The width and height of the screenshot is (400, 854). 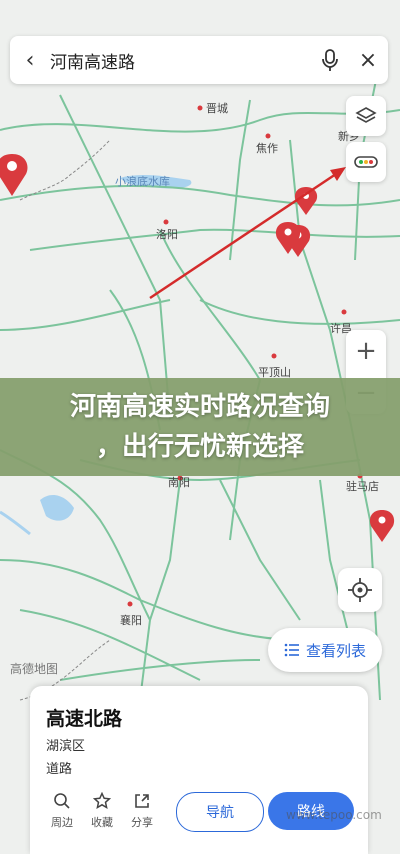 I want to click on share-icon, so click(x=142, y=801).